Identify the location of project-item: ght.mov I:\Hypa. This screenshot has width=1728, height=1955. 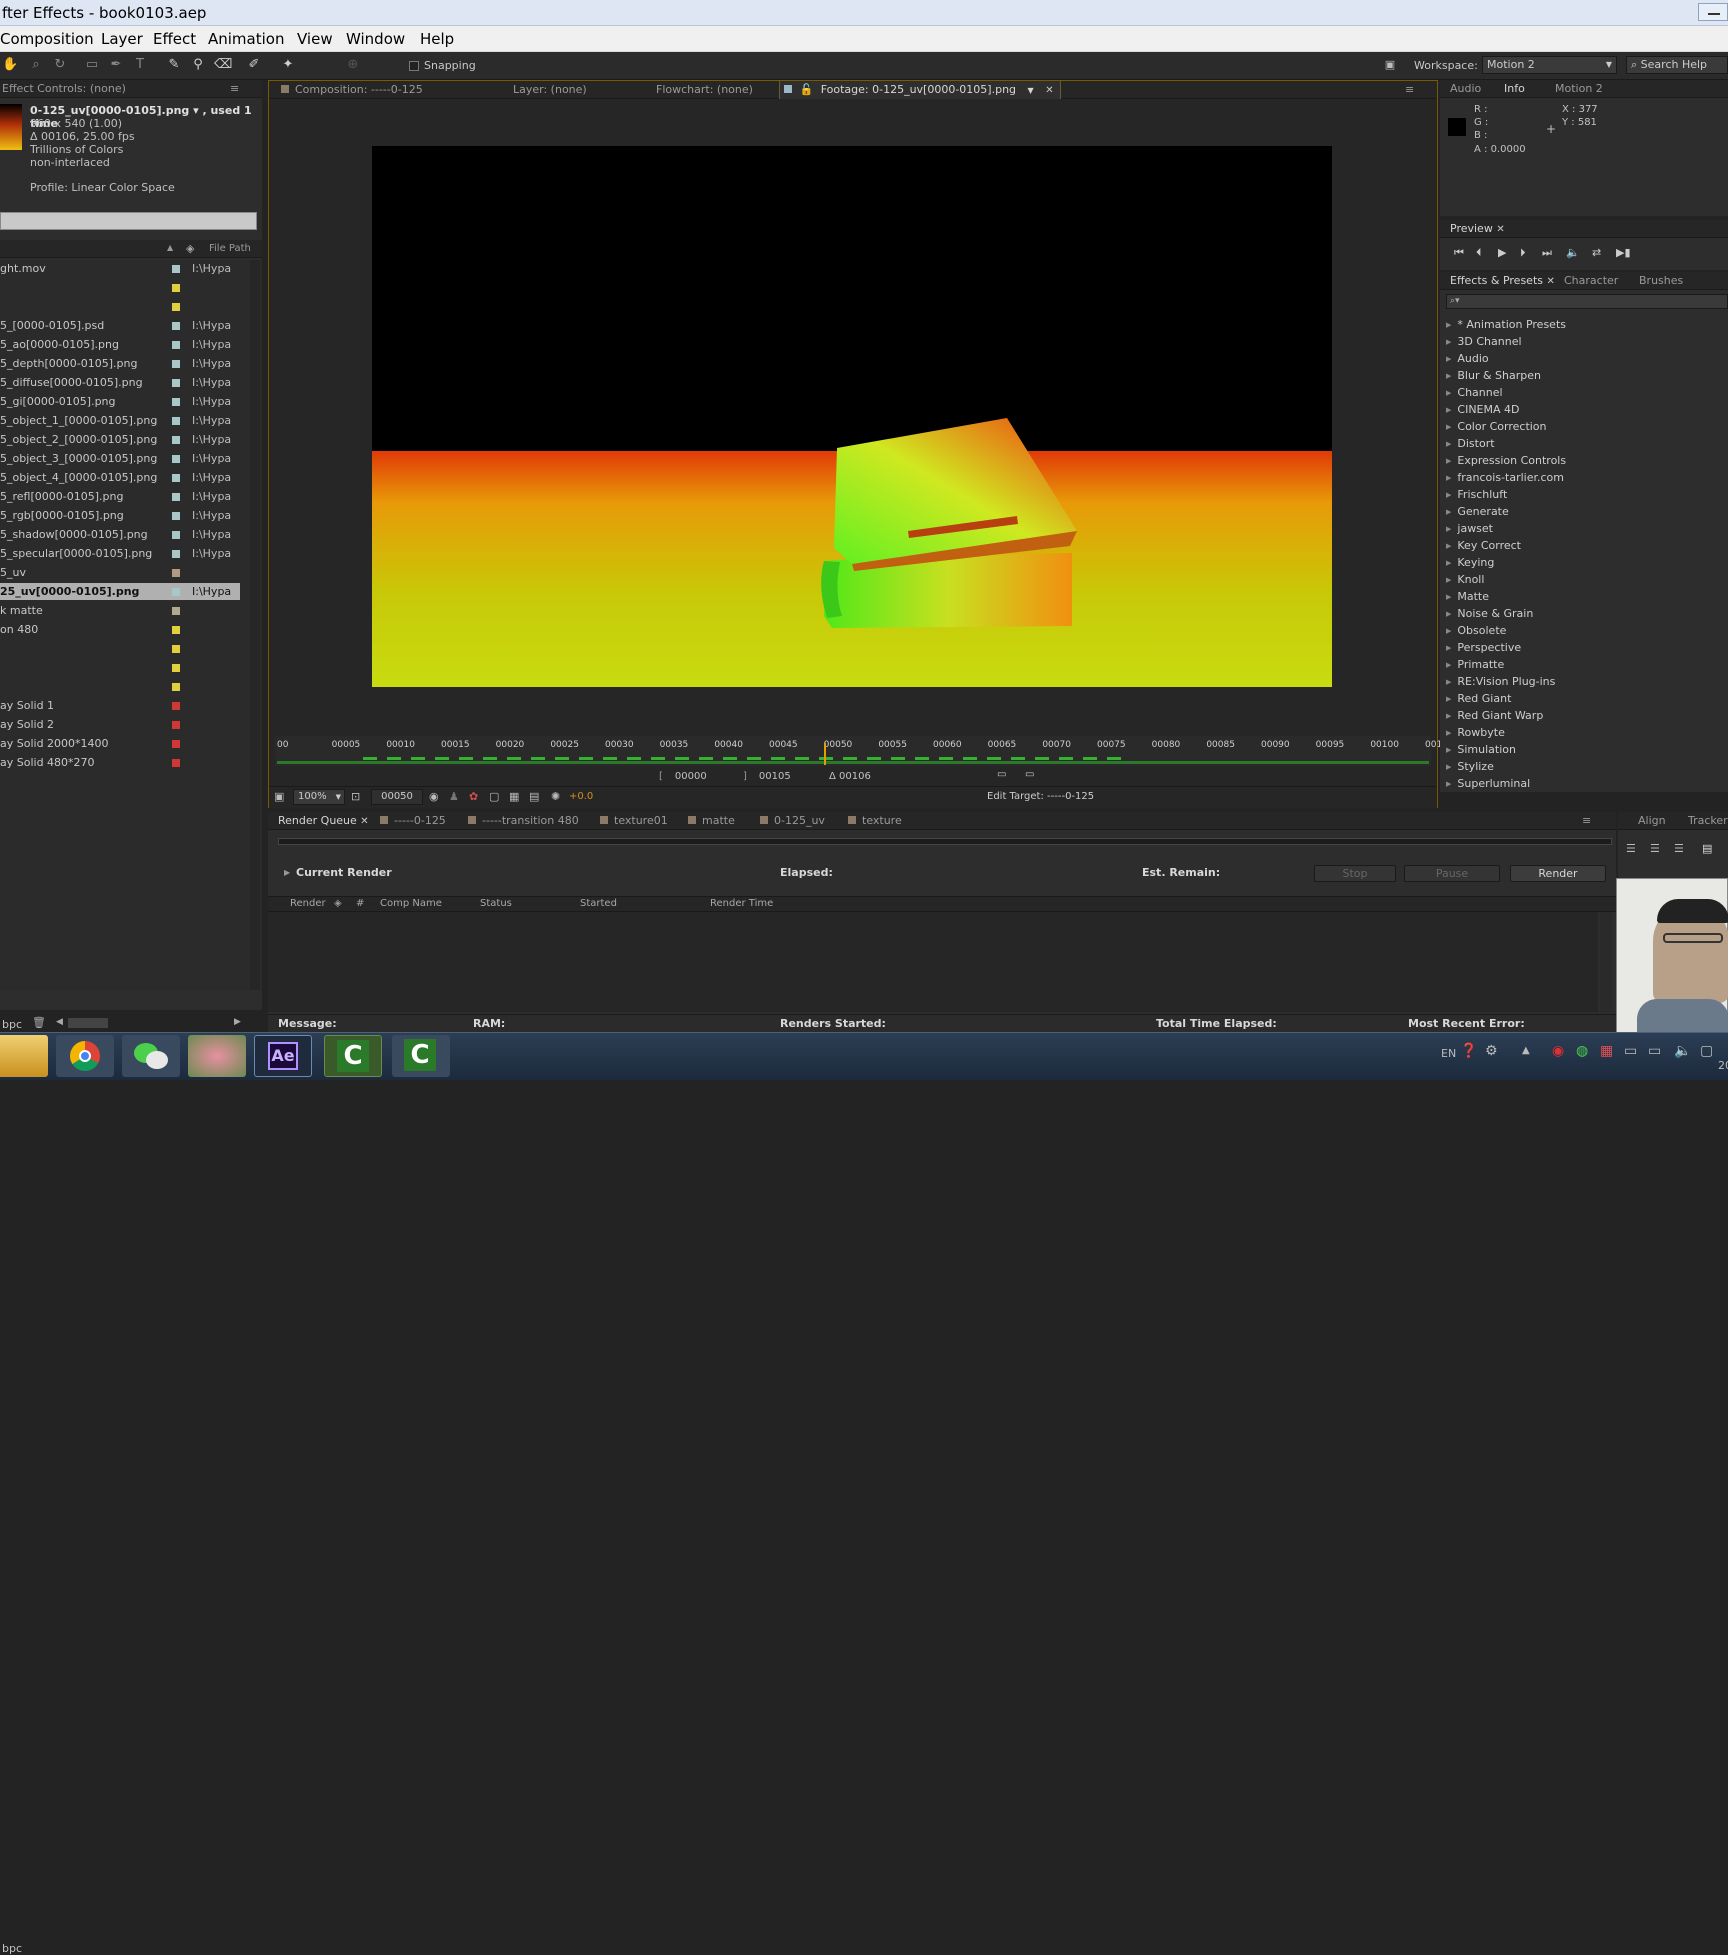
(120, 268).